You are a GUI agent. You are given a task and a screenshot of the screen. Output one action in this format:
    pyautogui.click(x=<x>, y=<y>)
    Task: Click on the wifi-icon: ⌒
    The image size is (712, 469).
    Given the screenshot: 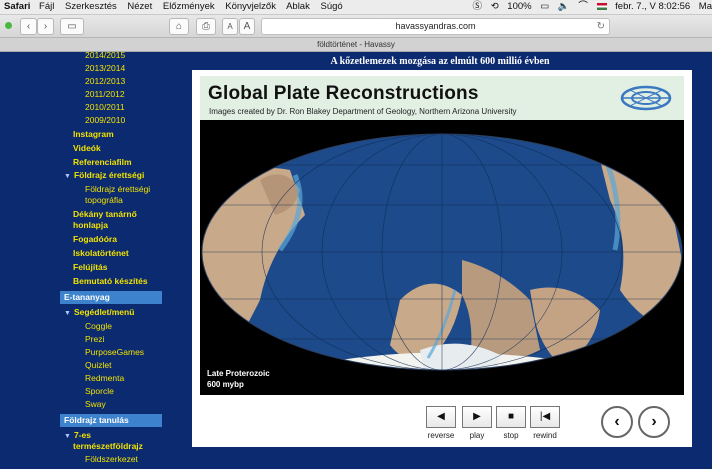 What is the action you would take?
    pyautogui.click(x=583, y=6)
    